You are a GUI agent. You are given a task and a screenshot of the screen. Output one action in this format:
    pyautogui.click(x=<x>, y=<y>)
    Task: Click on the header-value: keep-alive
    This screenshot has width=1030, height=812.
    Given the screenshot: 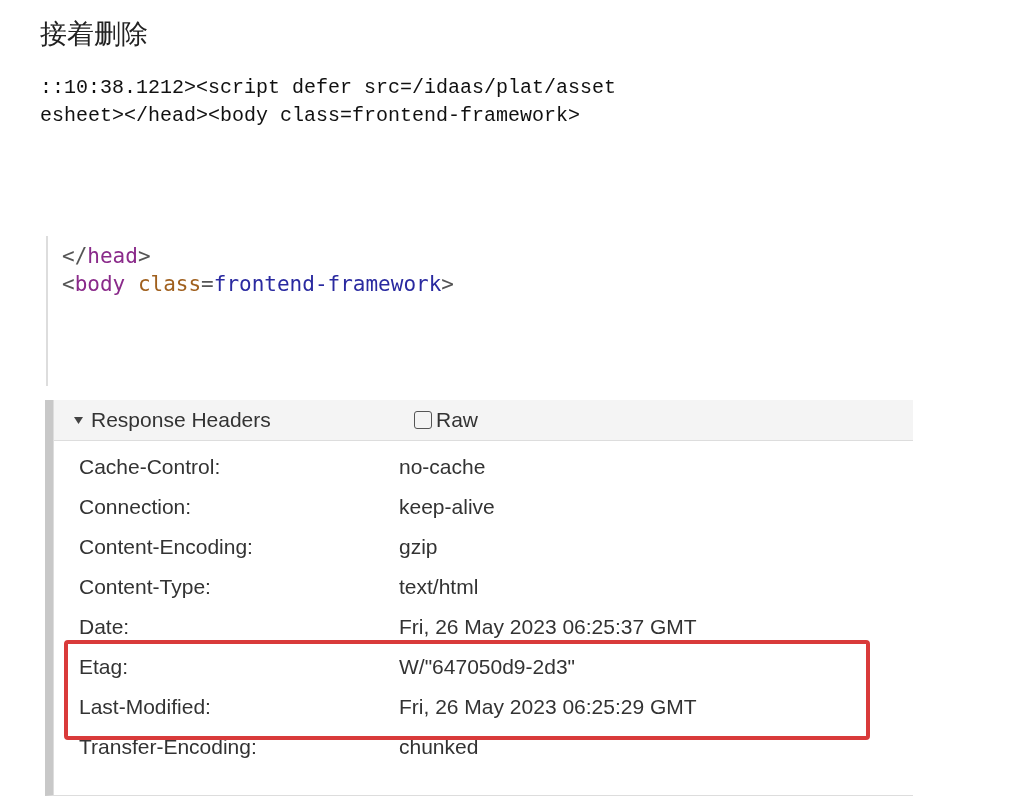 What is the action you would take?
    pyautogui.click(x=447, y=507)
    